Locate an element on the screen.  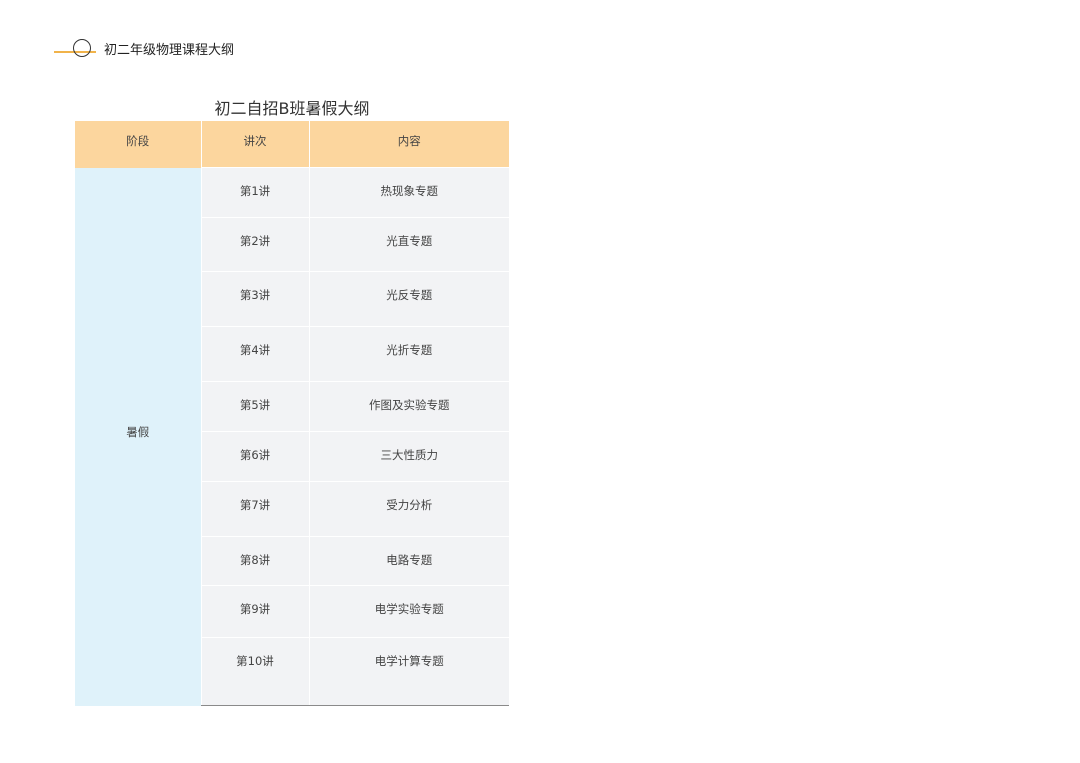
lecture-cell: 第10讲 is located at coordinates (254, 671).